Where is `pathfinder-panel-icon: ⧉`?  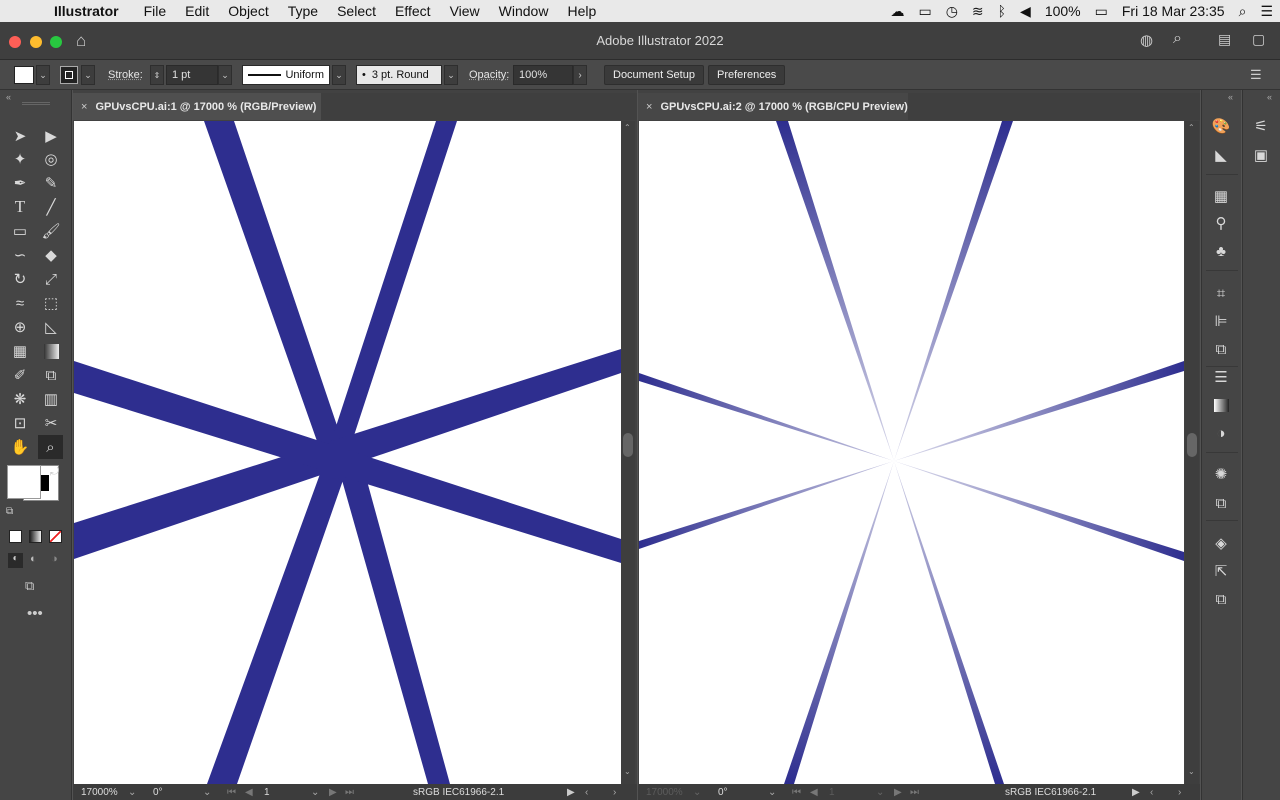
pathfinder-panel-icon: ⧉ is located at coordinates (1221, 349).